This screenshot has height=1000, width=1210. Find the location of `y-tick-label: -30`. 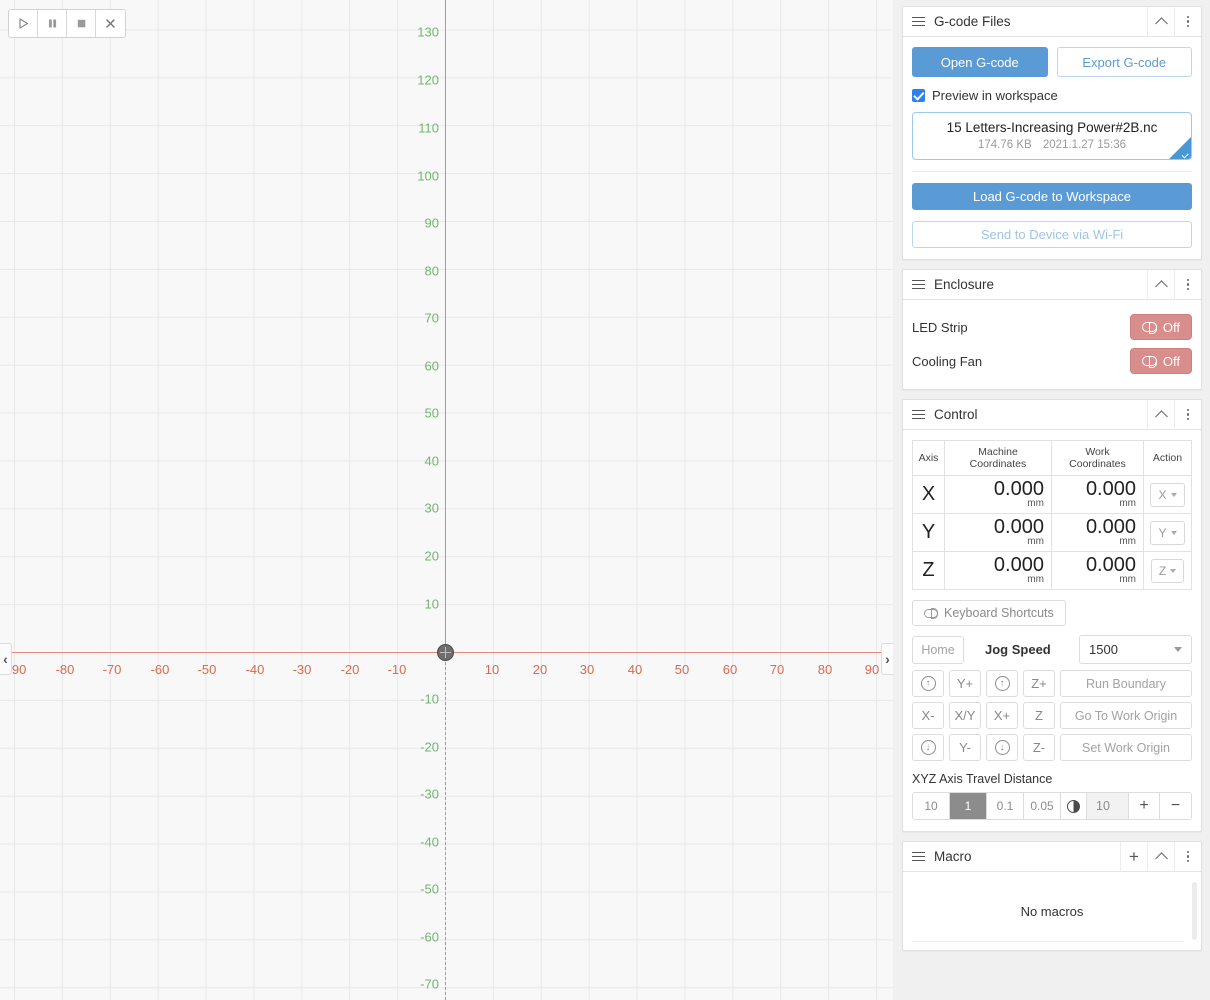

y-tick-label: -30 is located at coordinates (429, 794).